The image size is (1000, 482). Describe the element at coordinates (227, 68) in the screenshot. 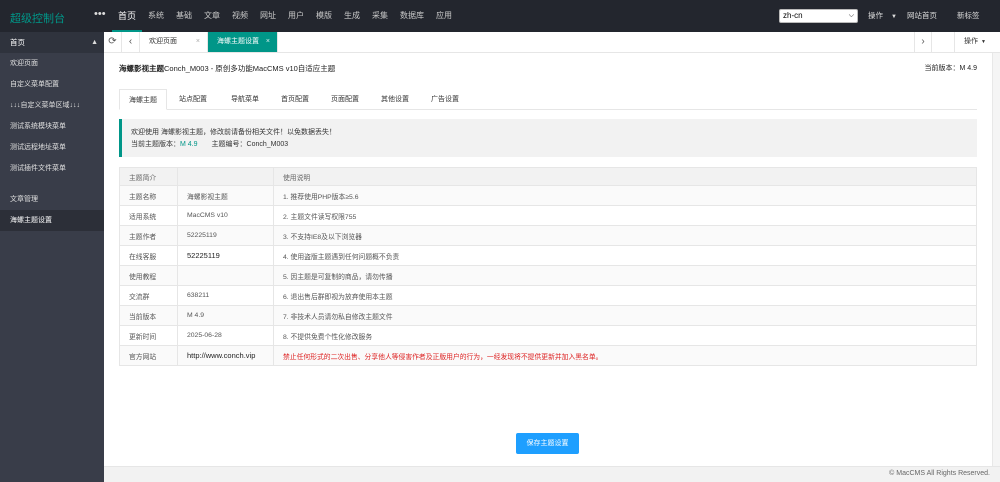

I see `page-title: 海螺影视主题Conch_M003 - 原创多功能MacCMS v10自适应主题` at that location.